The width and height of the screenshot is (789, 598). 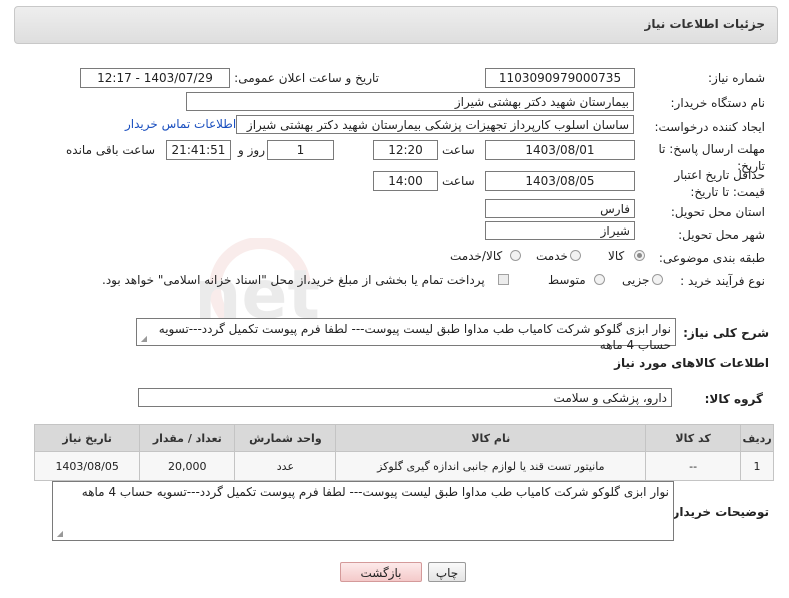 What do you see at coordinates (722, 281) in the screenshot?
I see `purchase-type-label: نوع فرآیند خرید :` at bounding box center [722, 281].